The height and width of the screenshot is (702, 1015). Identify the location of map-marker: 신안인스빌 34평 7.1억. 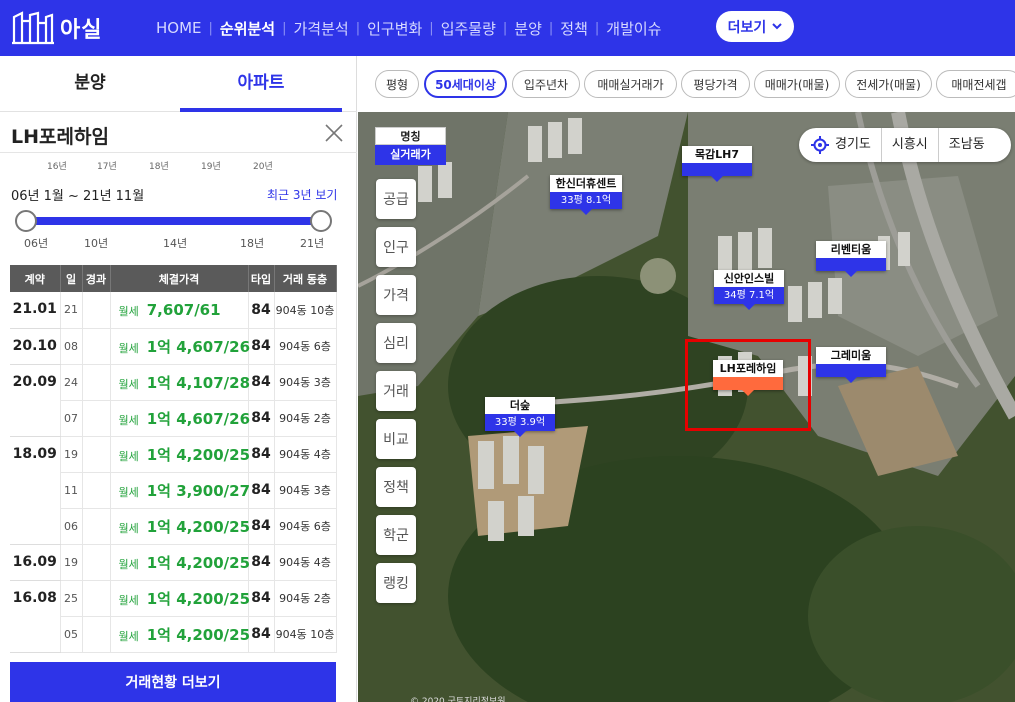
(749, 290).